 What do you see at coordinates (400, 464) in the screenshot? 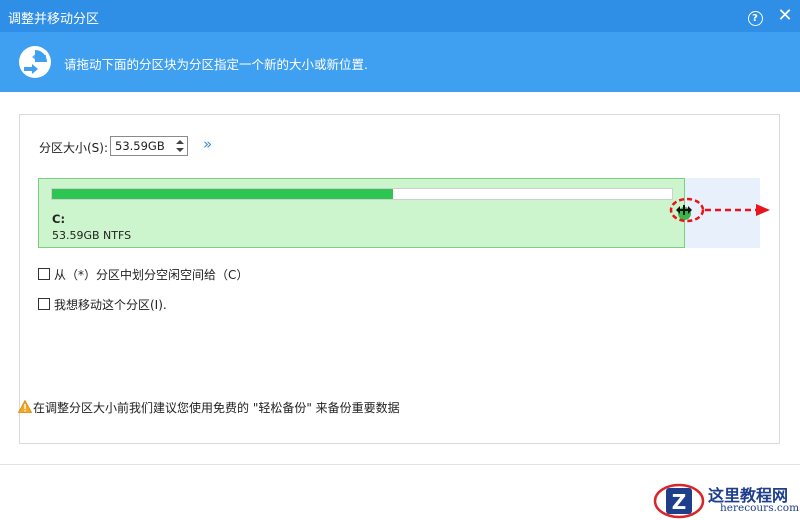
I see `footer-divider` at bounding box center [400, 464].